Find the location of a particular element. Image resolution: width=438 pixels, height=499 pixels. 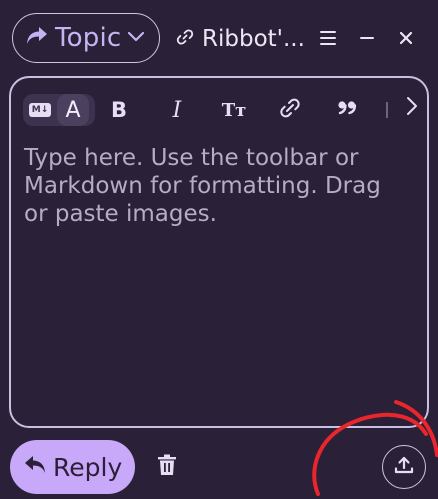

discard-button is located at coordinates (167, 467).